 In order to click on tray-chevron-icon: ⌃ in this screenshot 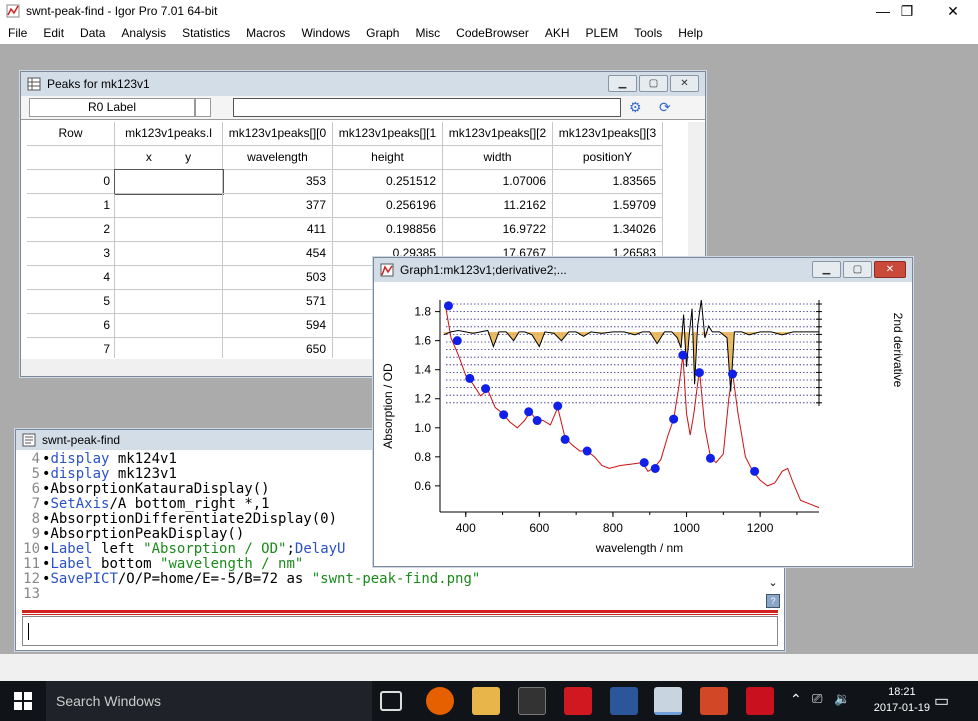, I will do `click(796, 699)`.